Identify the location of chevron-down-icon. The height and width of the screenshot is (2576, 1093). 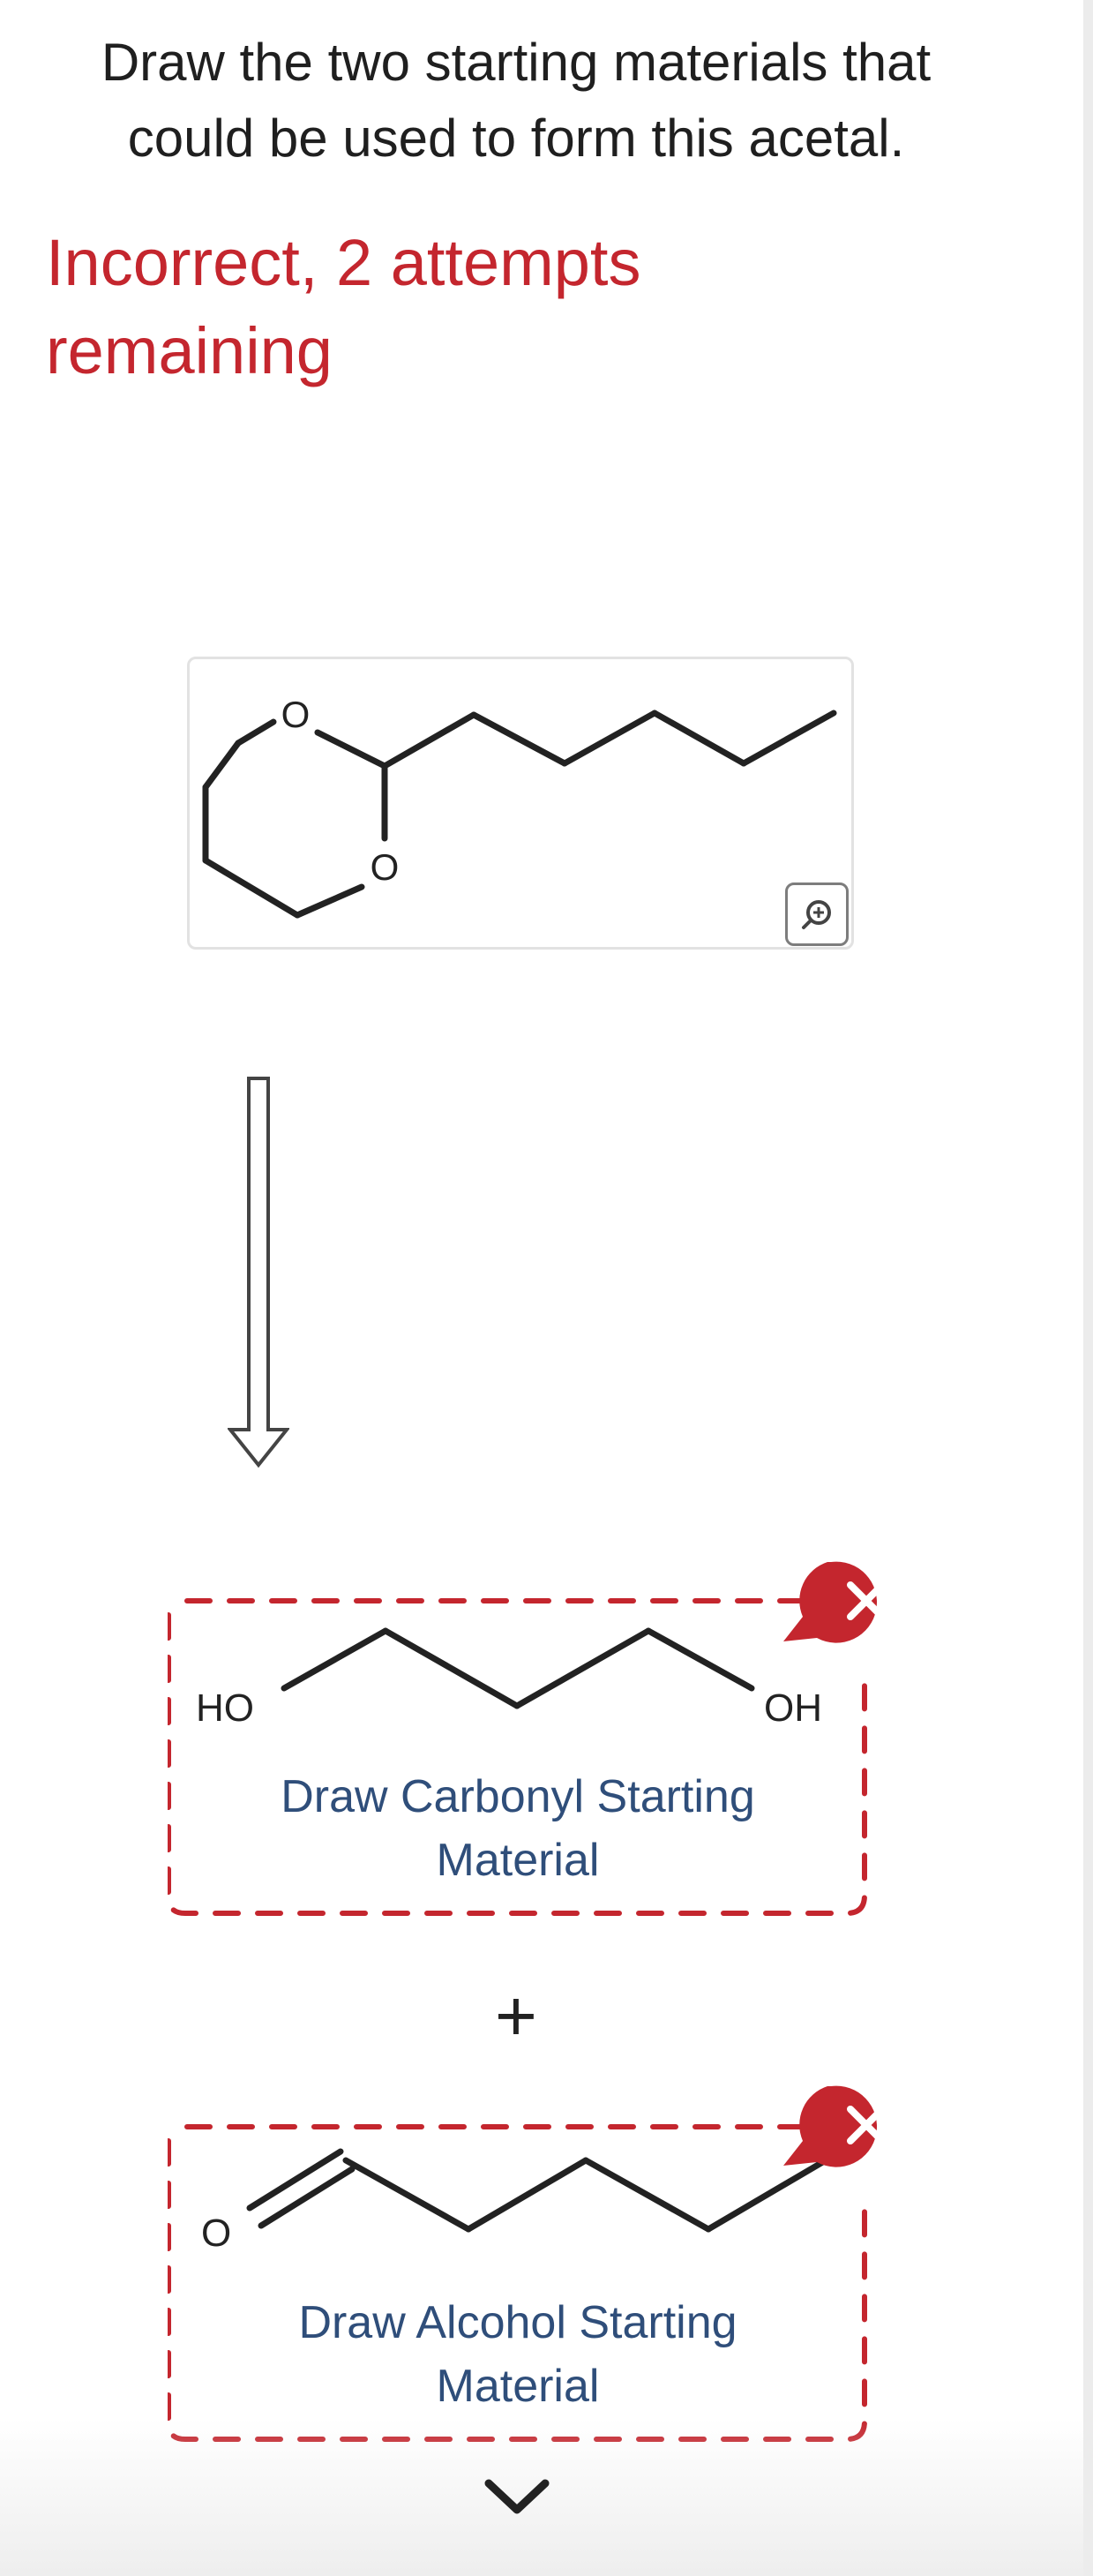
(517, 2498).